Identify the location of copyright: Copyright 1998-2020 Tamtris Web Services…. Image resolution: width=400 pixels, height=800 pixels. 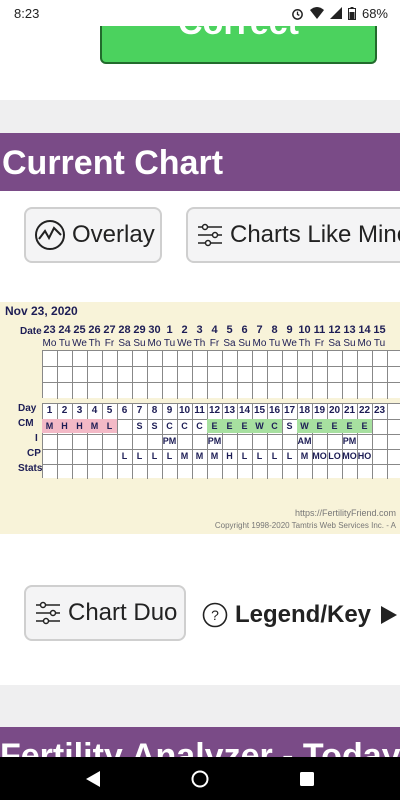
(305, 525).